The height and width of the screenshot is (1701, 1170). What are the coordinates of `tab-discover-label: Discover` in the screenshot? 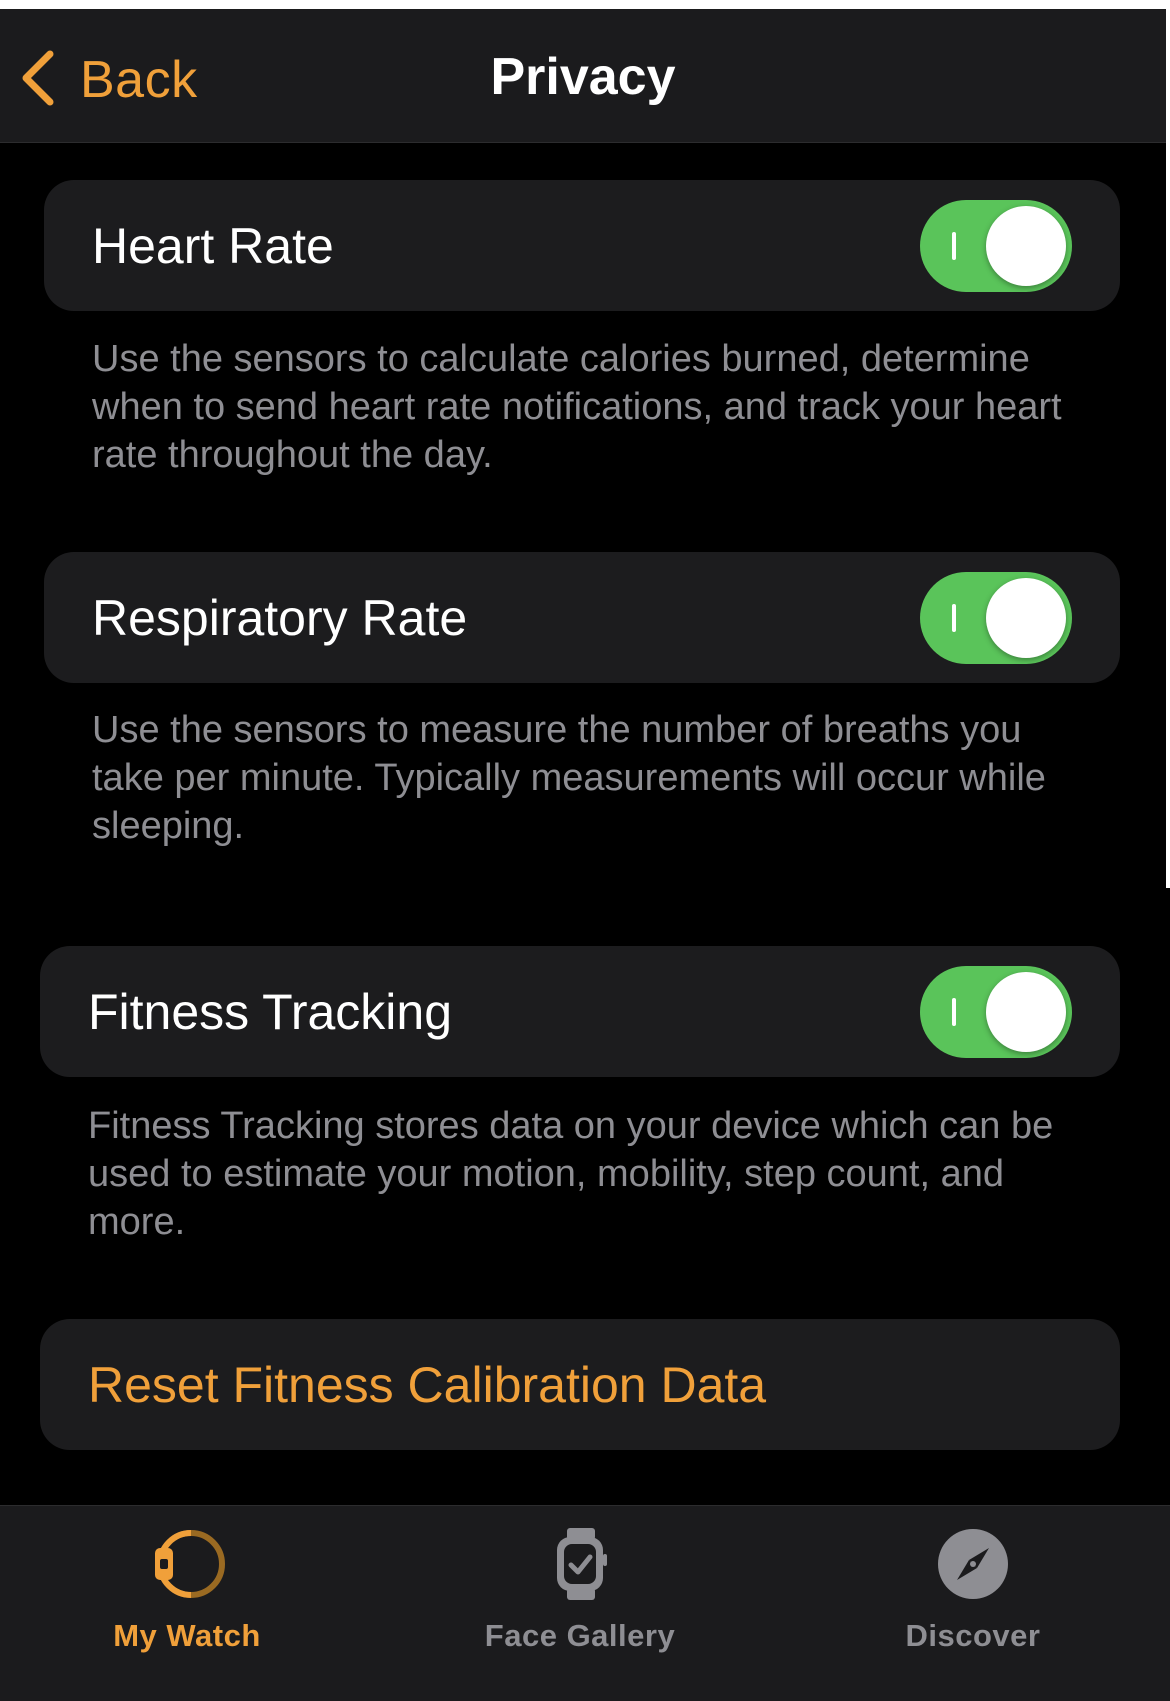 It's located at (973, 1635).